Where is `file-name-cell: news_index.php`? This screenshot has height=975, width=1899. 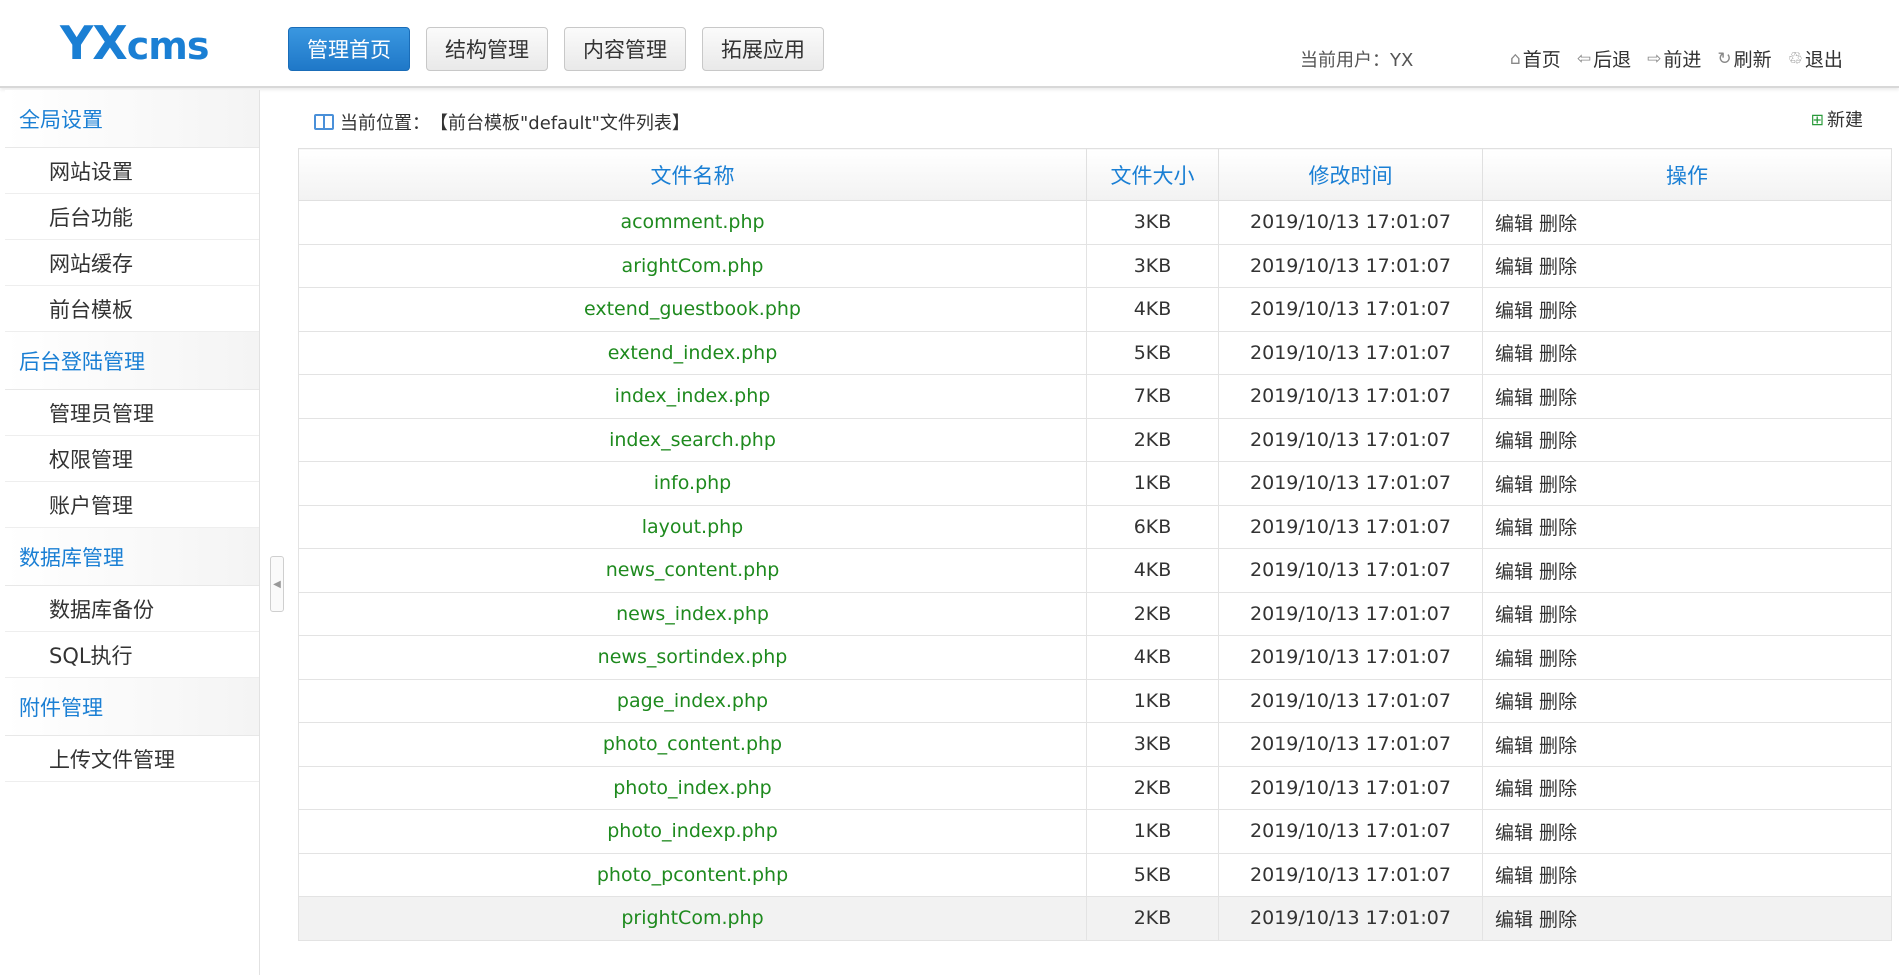
file-name-cell: news_index.php is located at coordinates (692, 613).